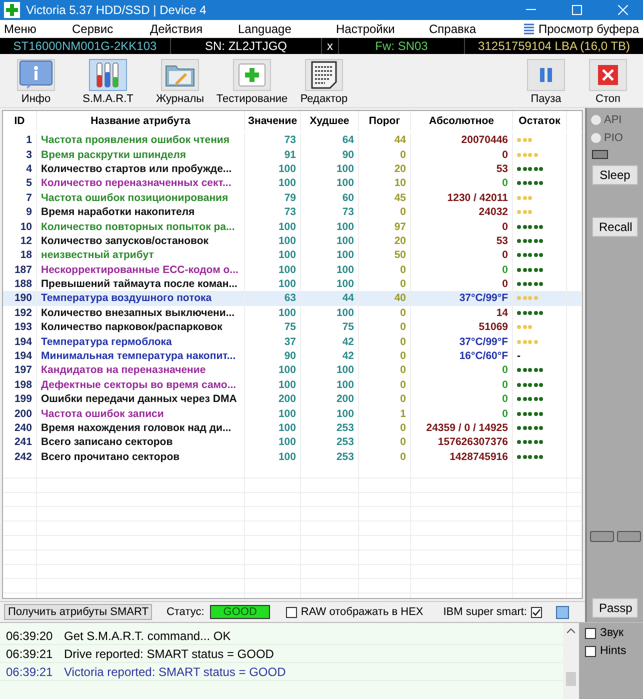 This screenshot has width=643, height=699. Describe the element at coordinates (385, 413) in the screenshot. I see `table-cell: 1` at that location.